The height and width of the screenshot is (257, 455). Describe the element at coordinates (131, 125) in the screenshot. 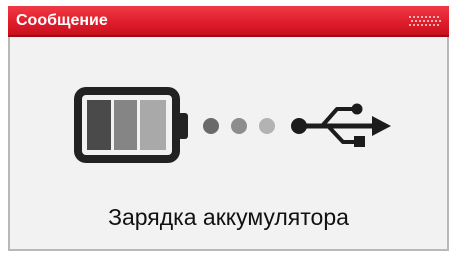

I see `battery-icon` at that location.